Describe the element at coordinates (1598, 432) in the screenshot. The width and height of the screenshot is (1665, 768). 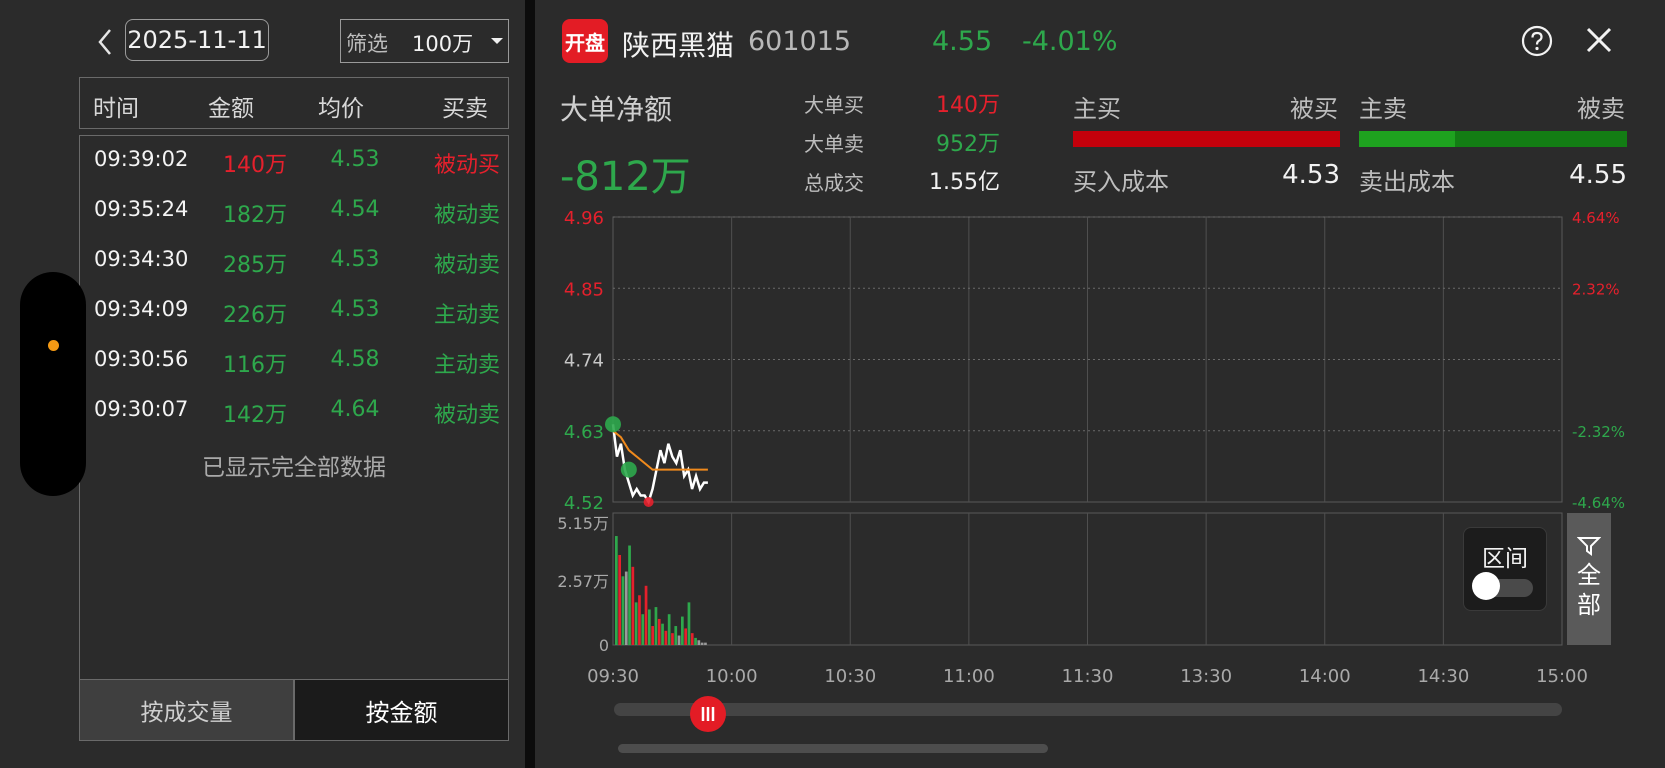
I see `right-tick-label: -2.32%` at that location.